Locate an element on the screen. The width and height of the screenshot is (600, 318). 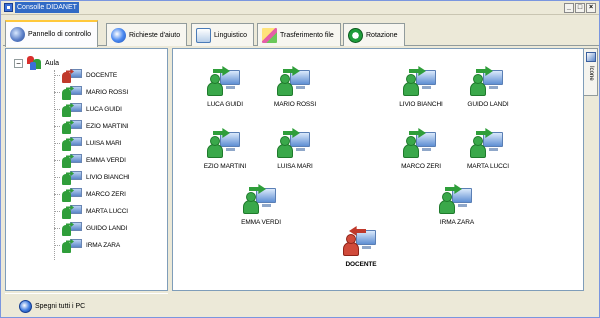
language-icon is located at coordinates (203, 35).